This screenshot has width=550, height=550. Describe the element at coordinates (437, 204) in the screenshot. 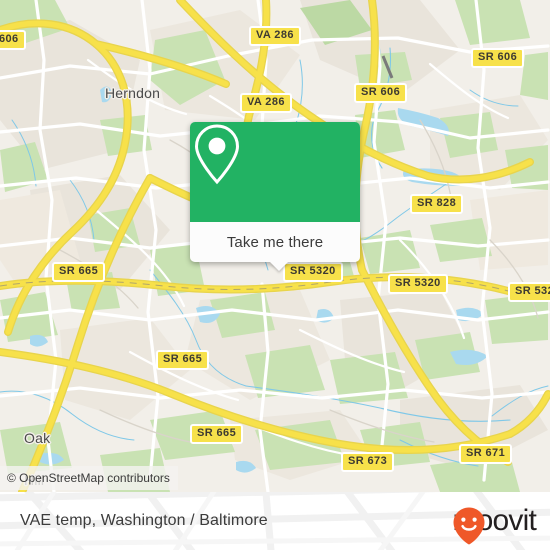

I see `road-shield: SR 828` at that location.